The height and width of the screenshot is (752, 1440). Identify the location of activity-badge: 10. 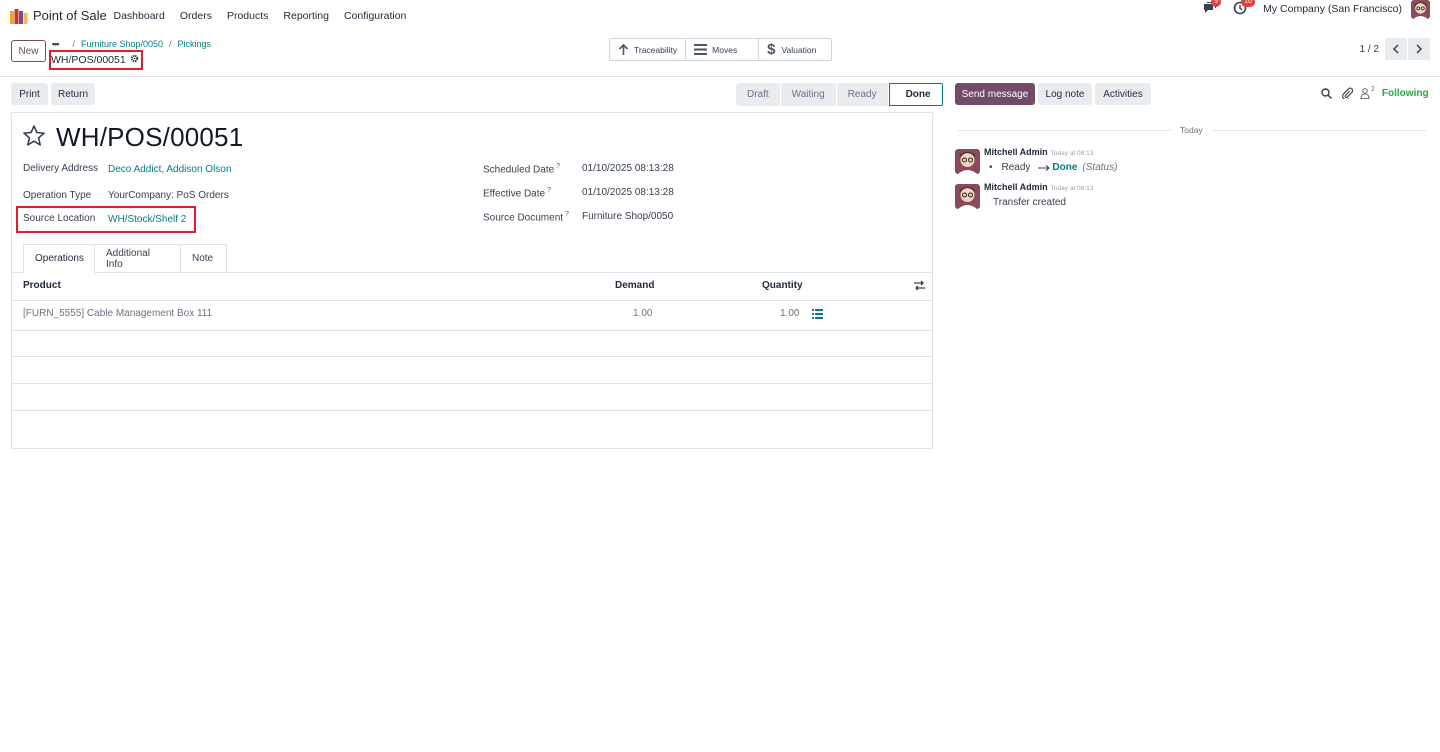
(1248, 3).